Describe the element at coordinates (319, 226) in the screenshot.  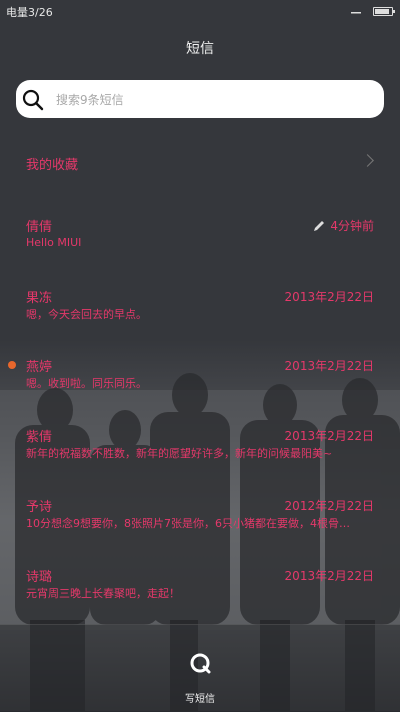
I see `draft-pencil-icon` at that location.